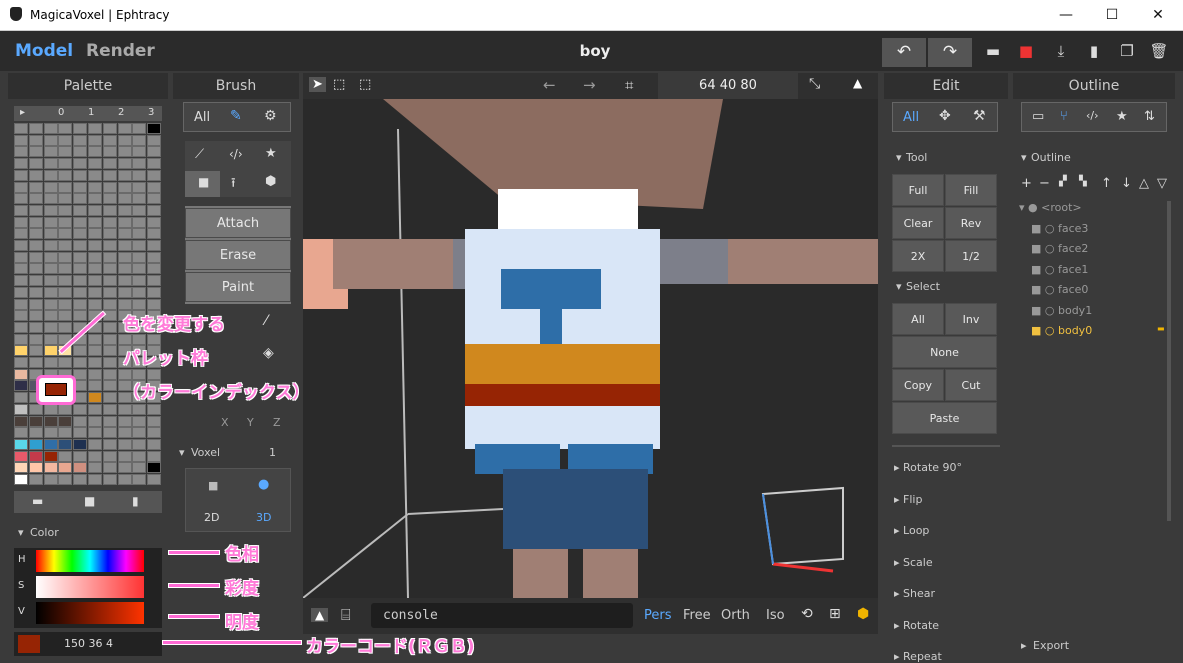  Describe the element at coordinates (346, 615) in the screenshot. I see `camera-icon: ⌸` at that location.